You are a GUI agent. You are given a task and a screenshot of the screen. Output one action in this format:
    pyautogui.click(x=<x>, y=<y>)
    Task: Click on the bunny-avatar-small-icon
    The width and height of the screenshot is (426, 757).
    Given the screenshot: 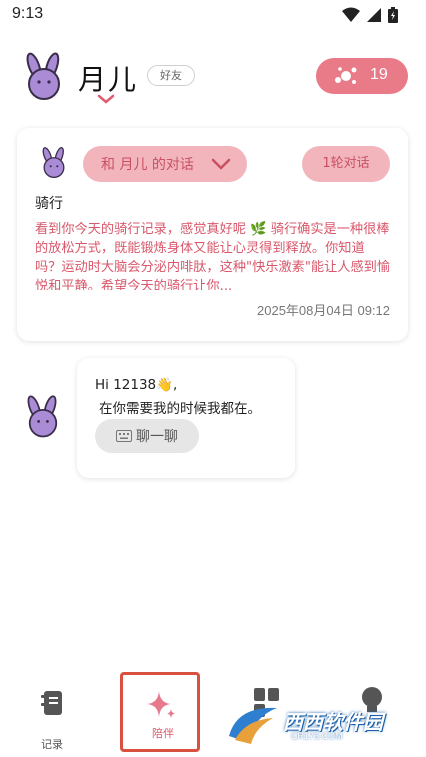 What is the action you would take?
    pyautogui.click(x=53, y=163)
    